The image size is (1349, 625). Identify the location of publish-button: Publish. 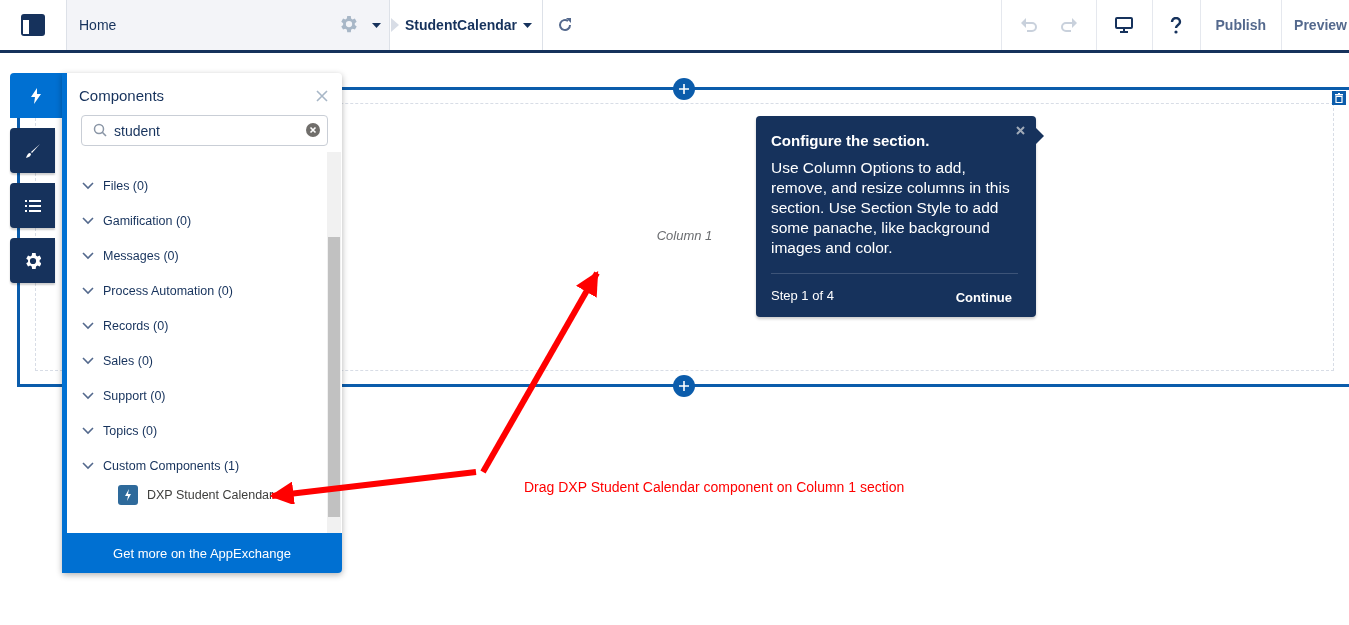
(1241, 25).